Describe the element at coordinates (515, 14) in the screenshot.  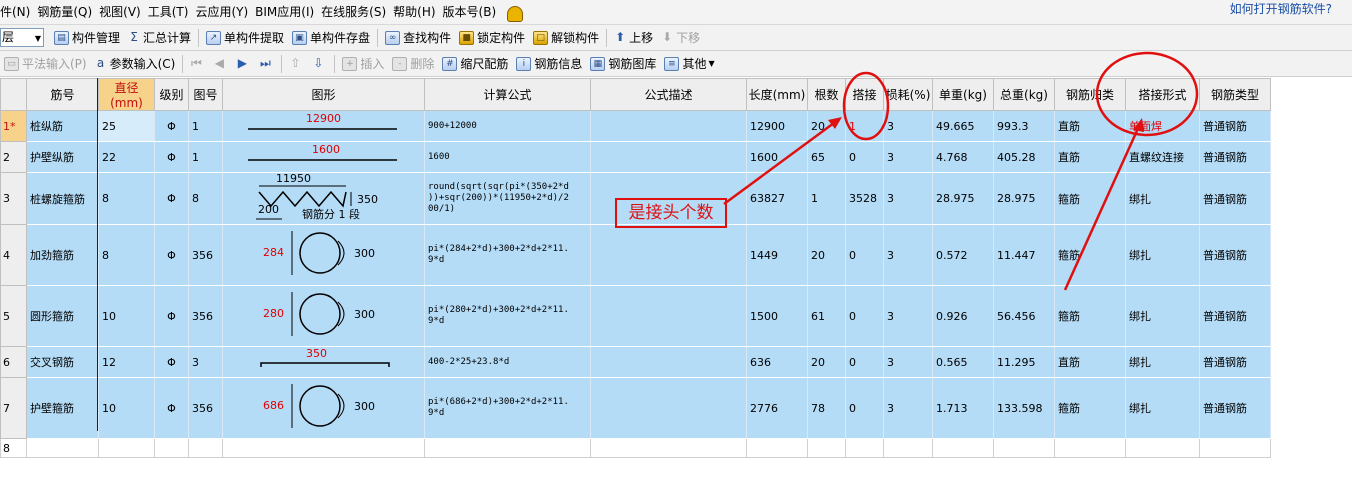
I see `helmet-icon` at that location.